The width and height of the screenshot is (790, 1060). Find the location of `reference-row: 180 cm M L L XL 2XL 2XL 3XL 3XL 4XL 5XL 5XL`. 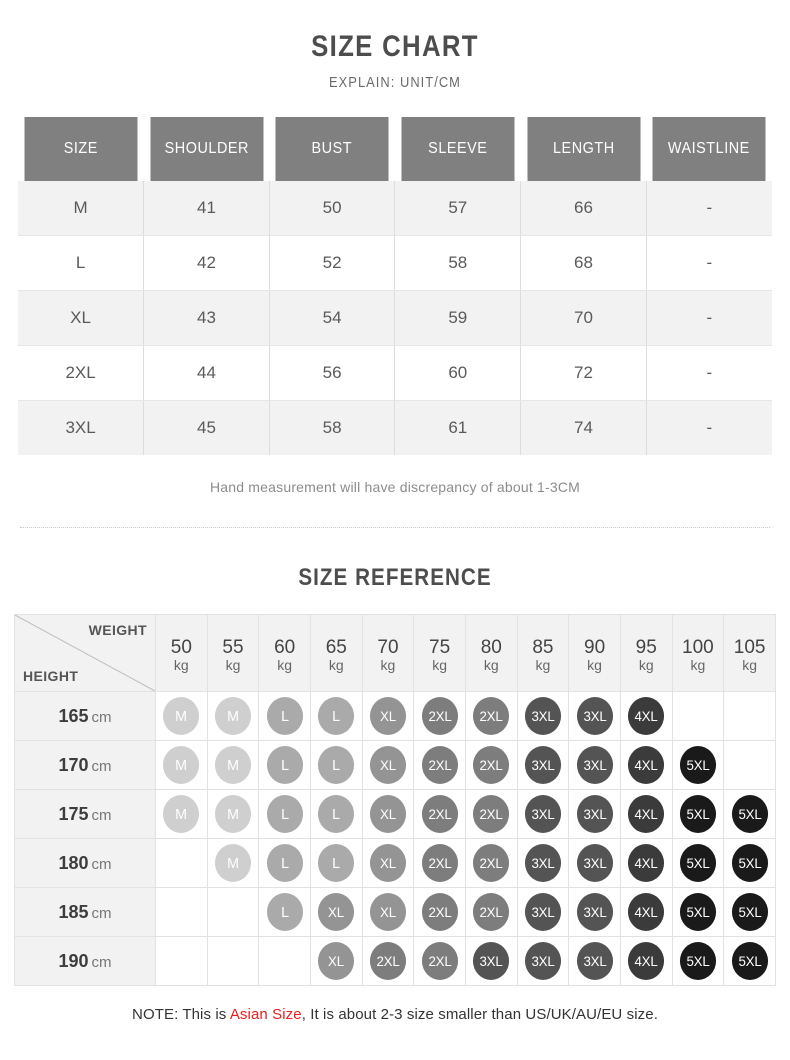

reference-row: 180 cm M L L XL 2XL 2XL 3XL 3XL 4XL 5XL 5XL is located at coordinates (395, 863).